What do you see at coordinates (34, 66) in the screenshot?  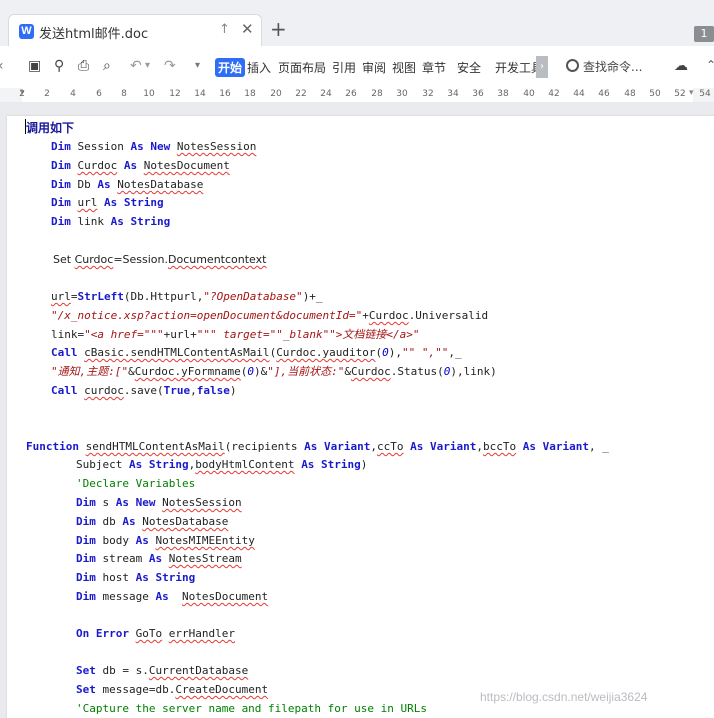 I see `save-icon: ▣` at bounding box center [34, 66].